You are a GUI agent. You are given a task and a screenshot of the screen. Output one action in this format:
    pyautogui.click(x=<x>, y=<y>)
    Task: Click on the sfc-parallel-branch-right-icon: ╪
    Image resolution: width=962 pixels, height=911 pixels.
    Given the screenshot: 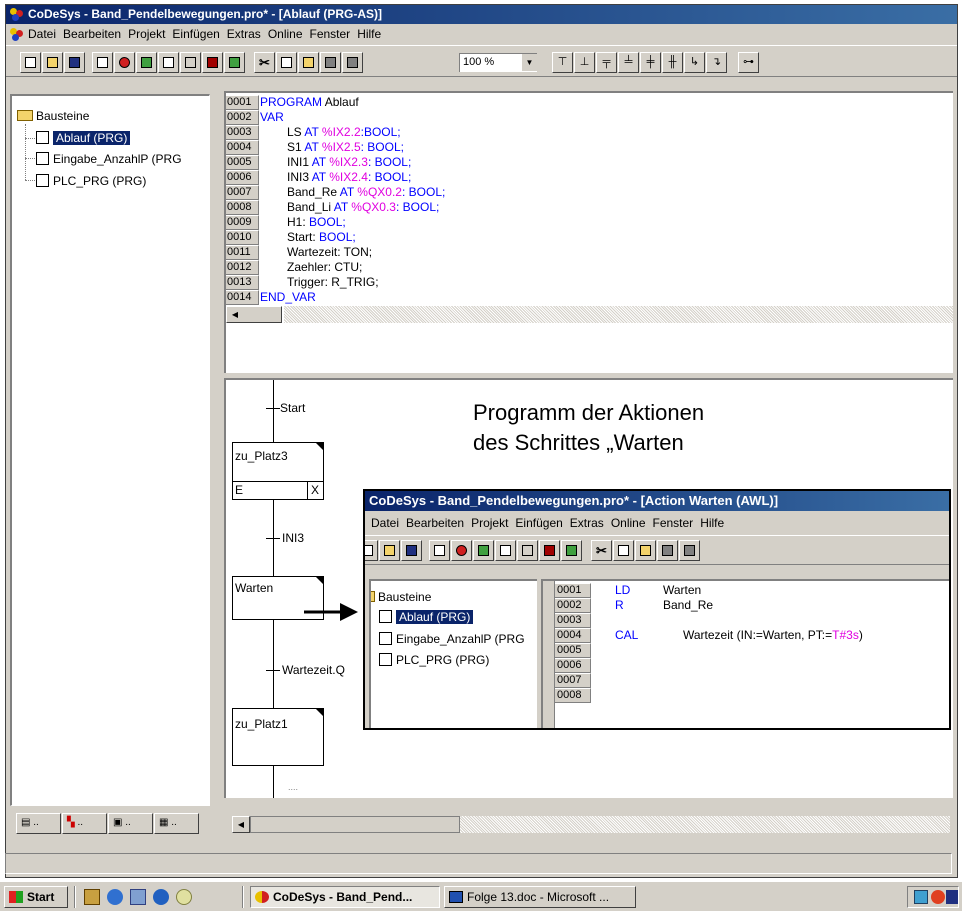 What is the action you would take?
    pyautogui.click(x=650, y=62)
    